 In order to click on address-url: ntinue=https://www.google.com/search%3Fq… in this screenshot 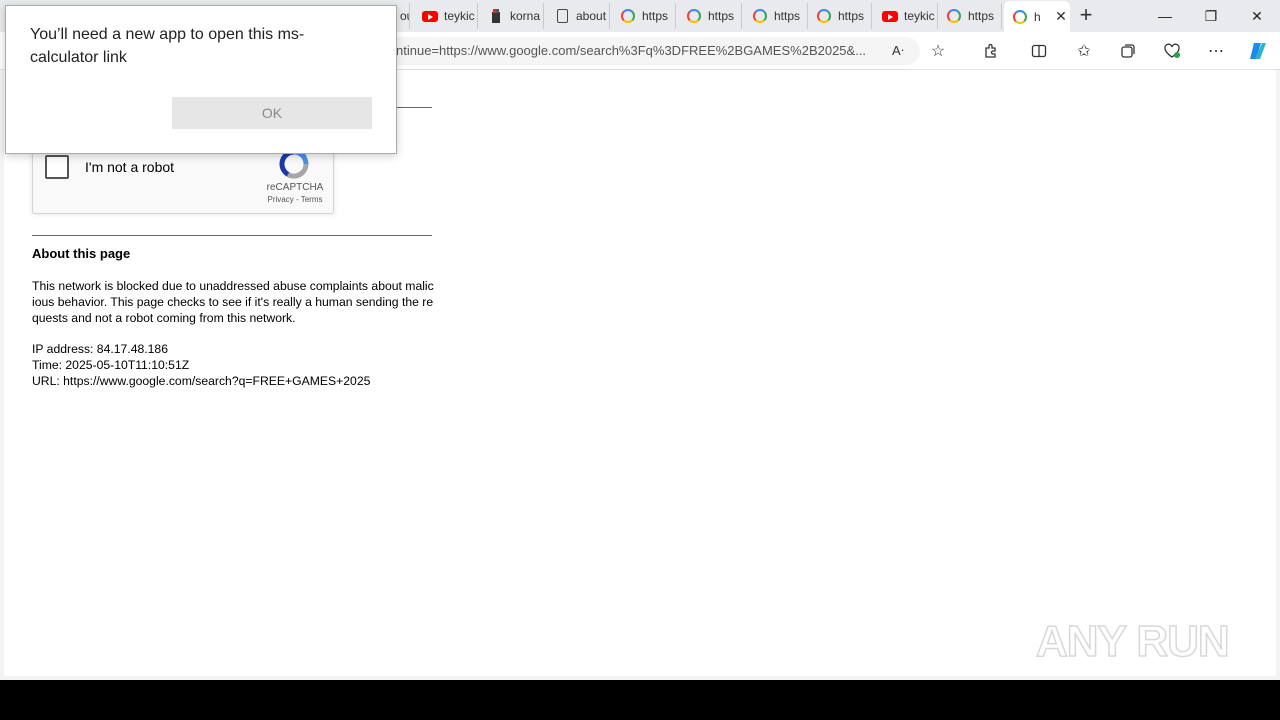, I will do `click(631, 50)`.